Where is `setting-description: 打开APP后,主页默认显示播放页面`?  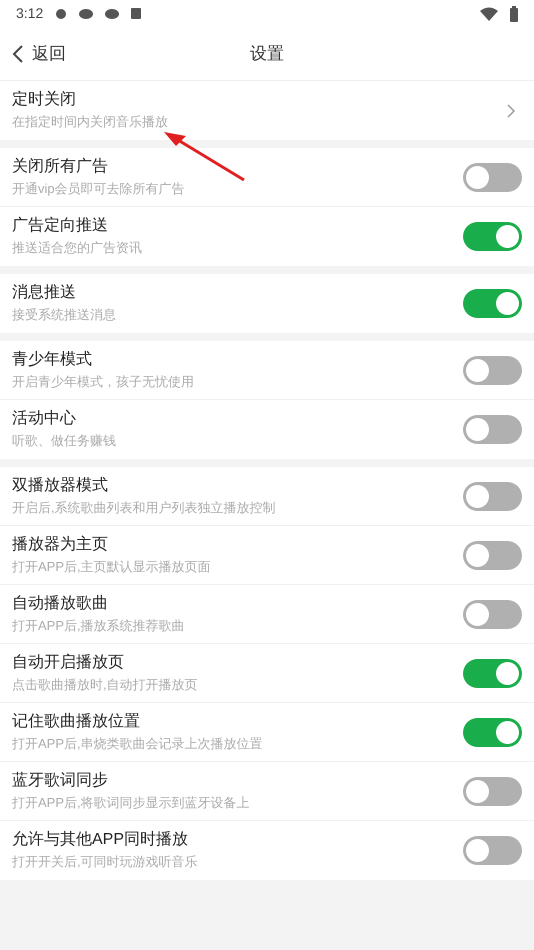 setting-description: 打开APP后,主页默认显示播放页面 is located at coordinates (112, 567).